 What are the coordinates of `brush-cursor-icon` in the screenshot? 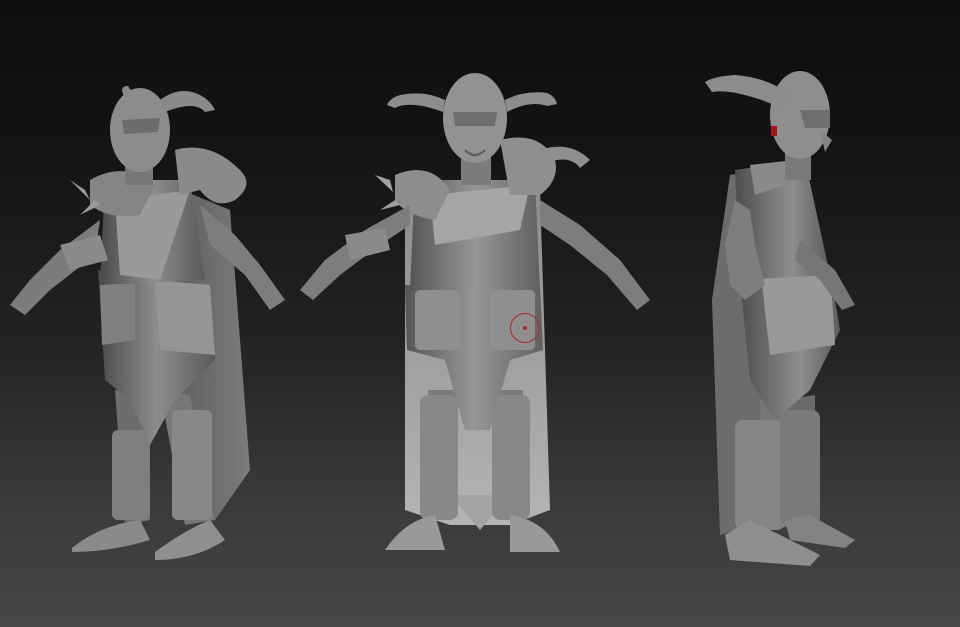 It's located at (525, 328).